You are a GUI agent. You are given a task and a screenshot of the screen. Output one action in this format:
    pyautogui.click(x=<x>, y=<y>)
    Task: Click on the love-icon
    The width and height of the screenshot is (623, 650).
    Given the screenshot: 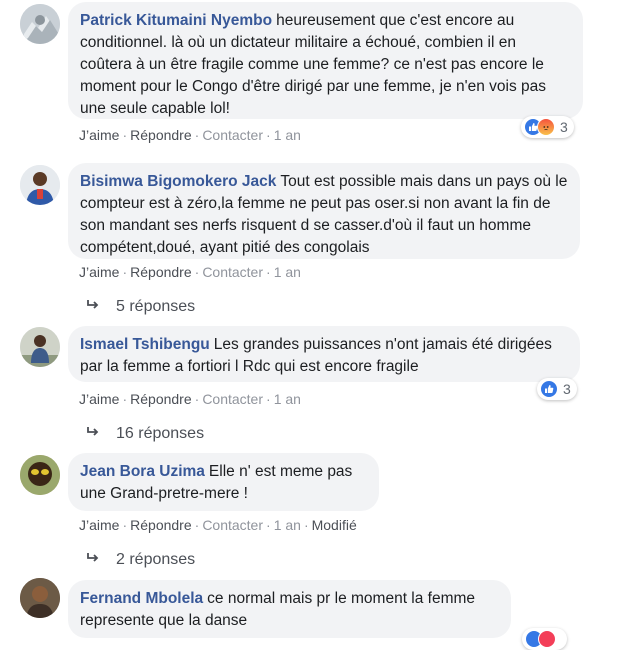 What is the action you would take?
    pyautogui.click(x=547, y=639)
    